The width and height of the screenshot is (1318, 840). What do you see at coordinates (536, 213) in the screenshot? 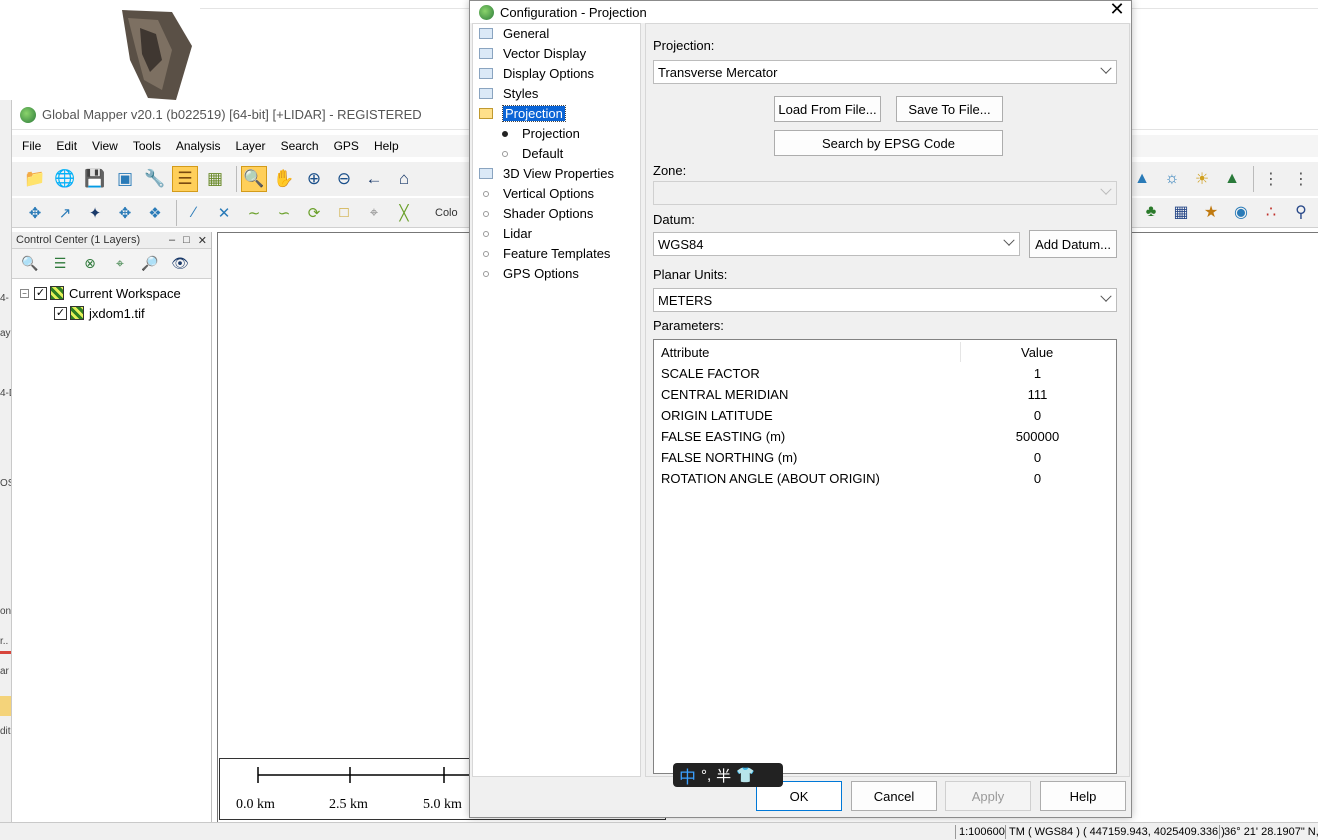
I see `nav-shader-options: Shader Options` at bounding box center [536, 213].